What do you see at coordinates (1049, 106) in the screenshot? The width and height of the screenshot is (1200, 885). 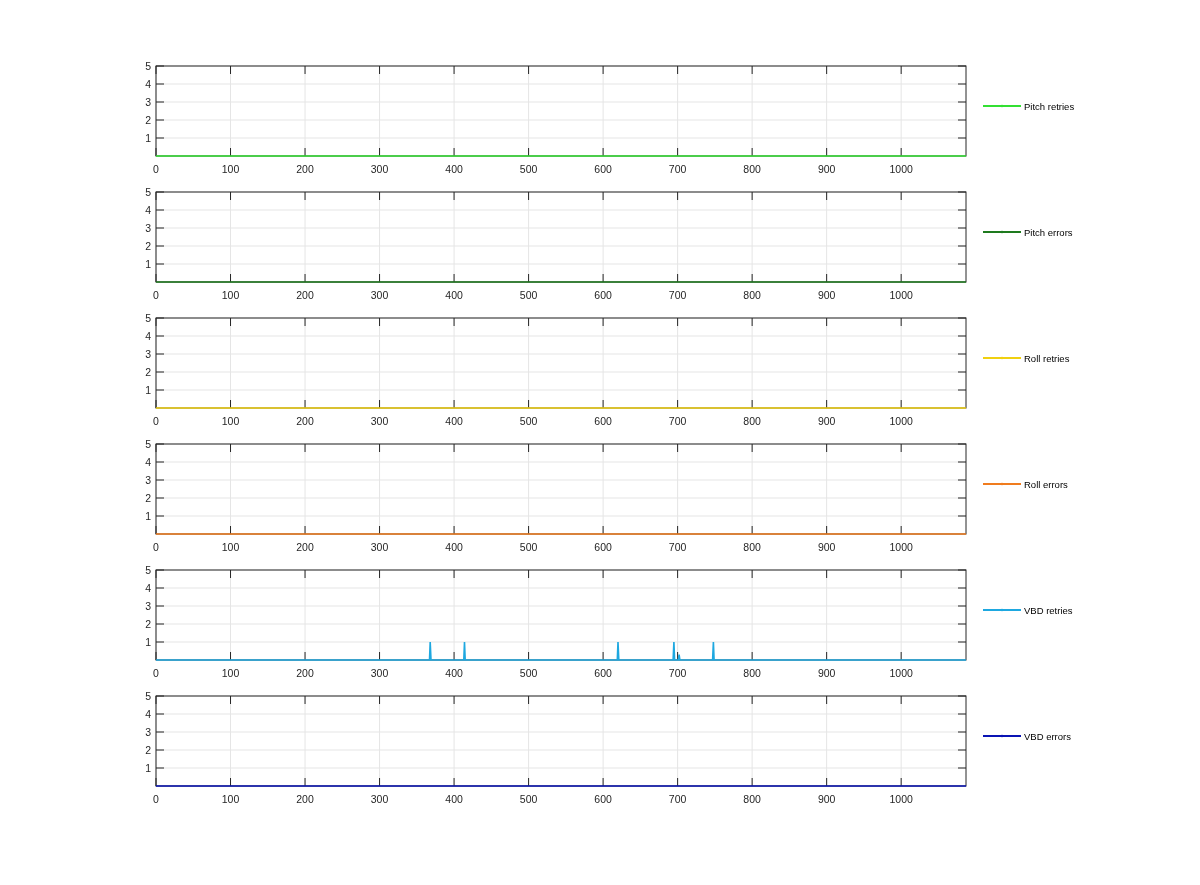 I see `legend-label: Pitch retries` at bounding box center [1049, 106].